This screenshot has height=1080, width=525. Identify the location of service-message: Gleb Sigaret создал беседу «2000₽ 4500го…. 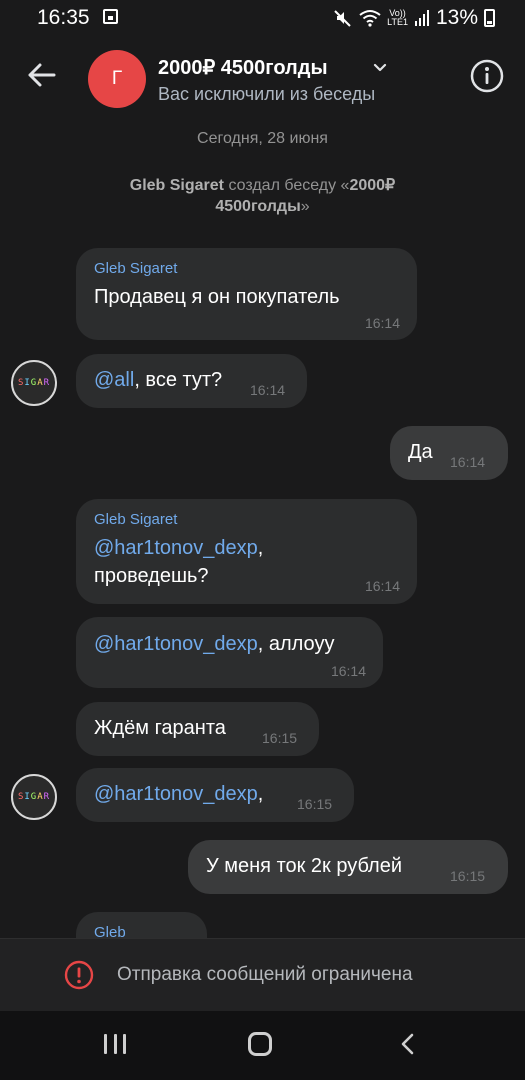
(262, 196).